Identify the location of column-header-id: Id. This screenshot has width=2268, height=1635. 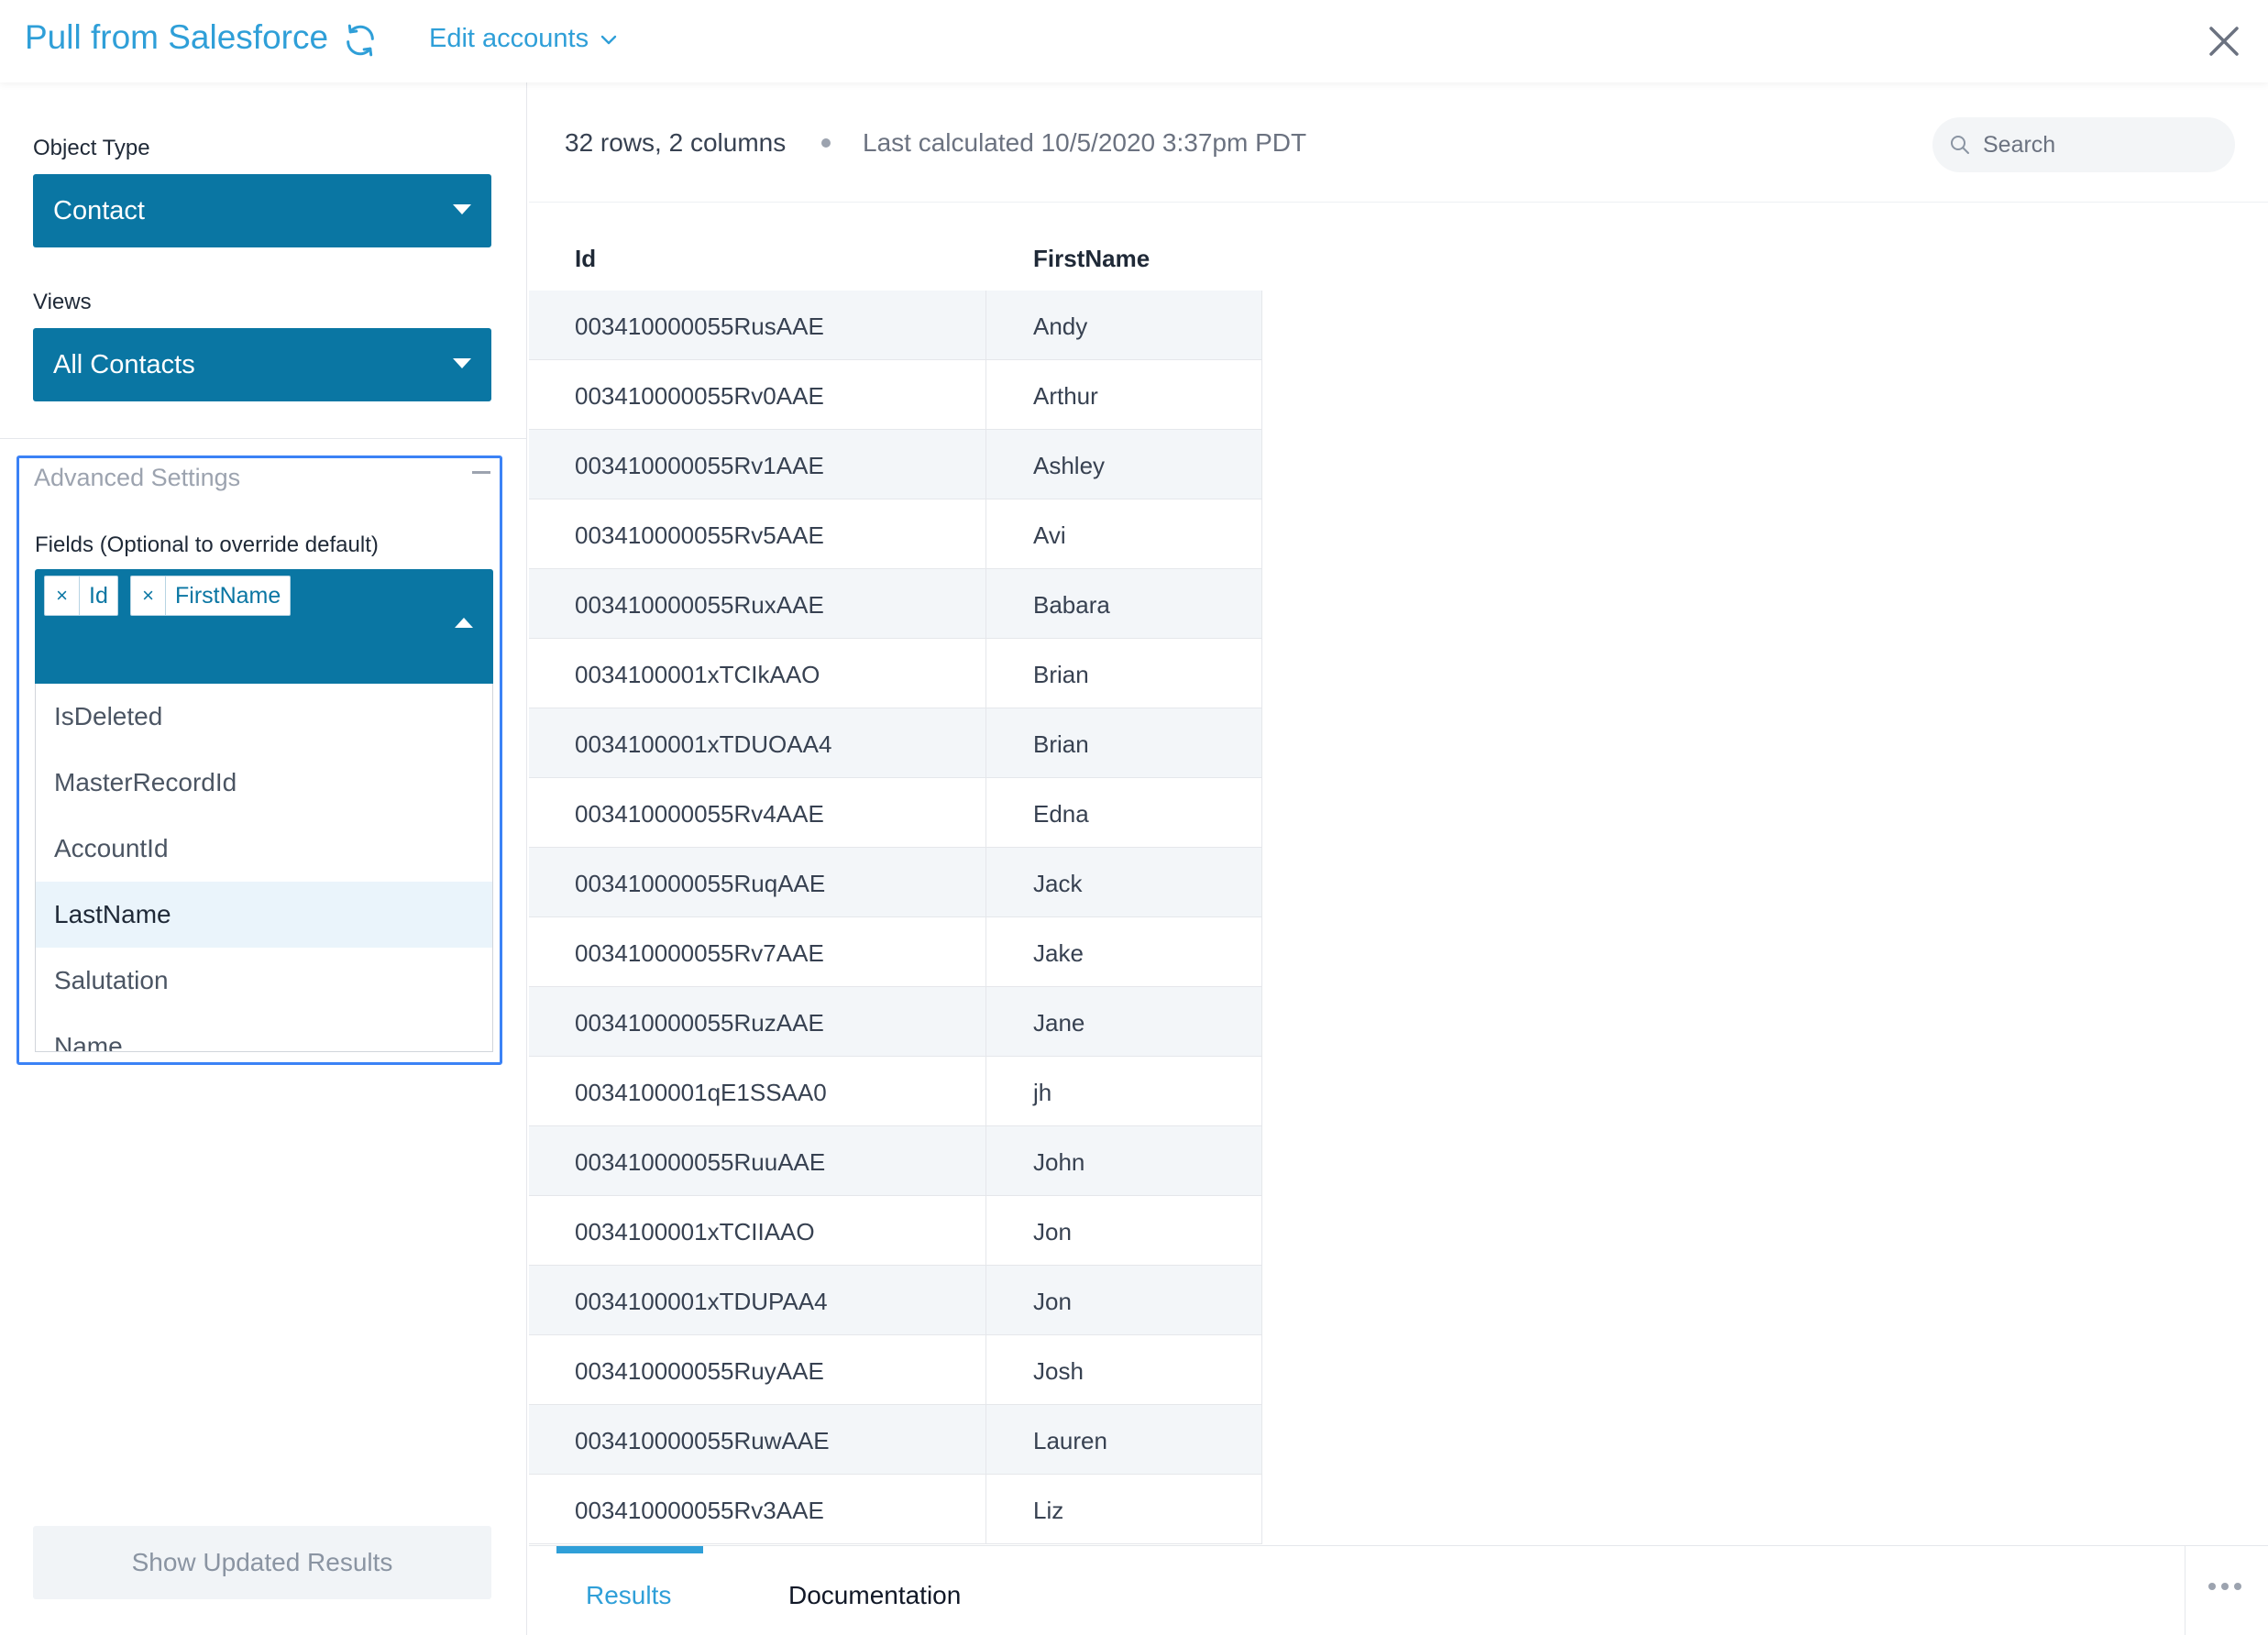
(586, 259).